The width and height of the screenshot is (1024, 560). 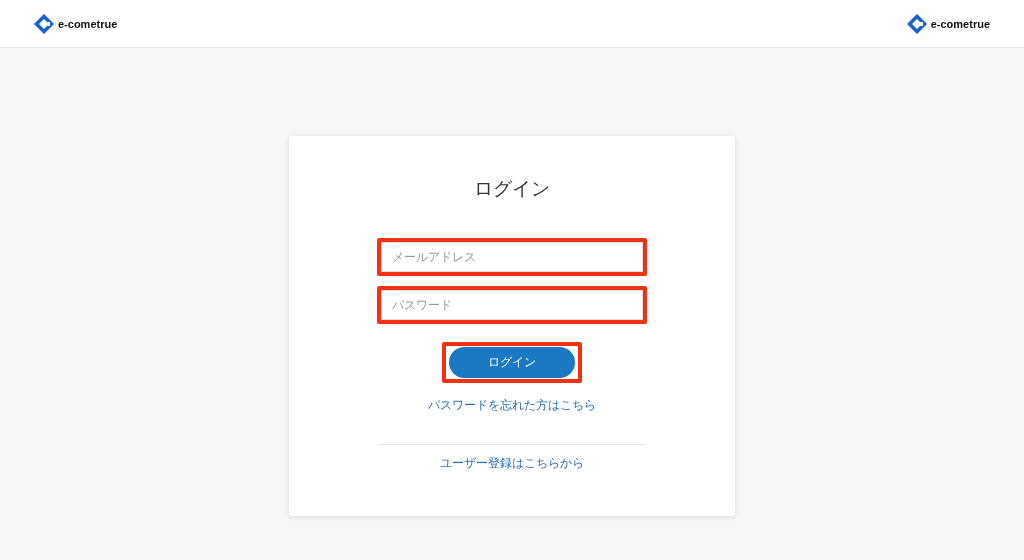 What do you see at coordinates (512, 188) in the screenshot?
I see `login-title: ログイン` at bounding box center [512, 188].